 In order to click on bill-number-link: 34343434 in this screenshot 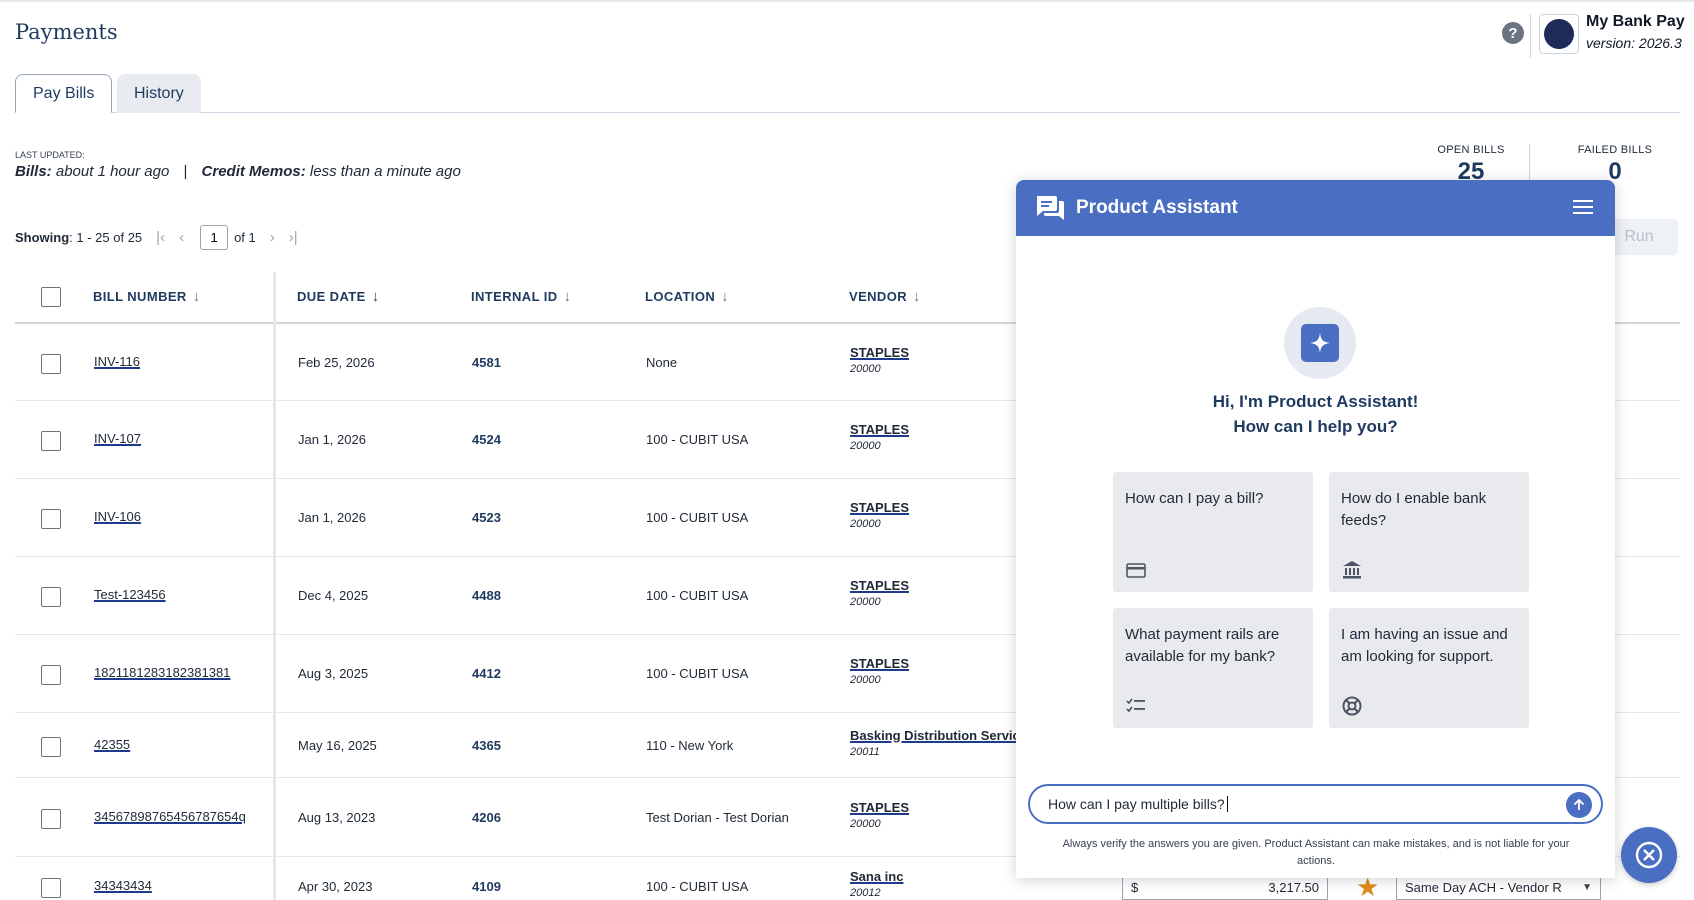, I will do `click(123, 885)`.